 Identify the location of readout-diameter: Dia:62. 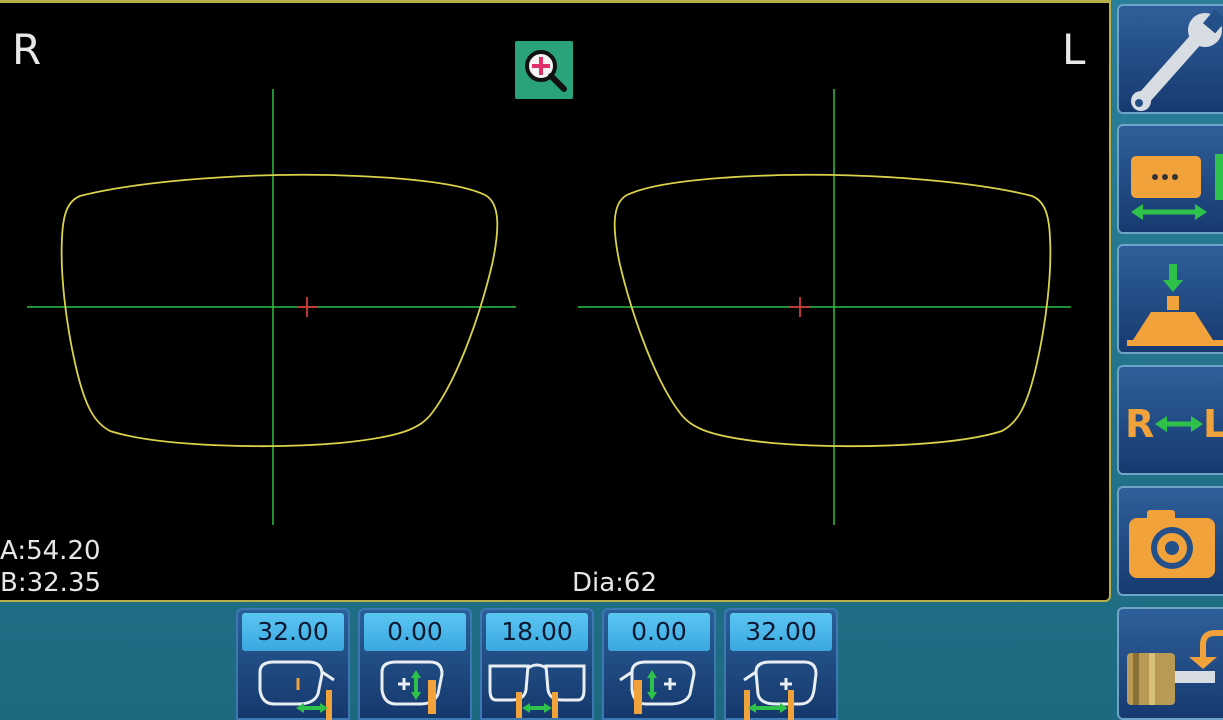
(615, 583).